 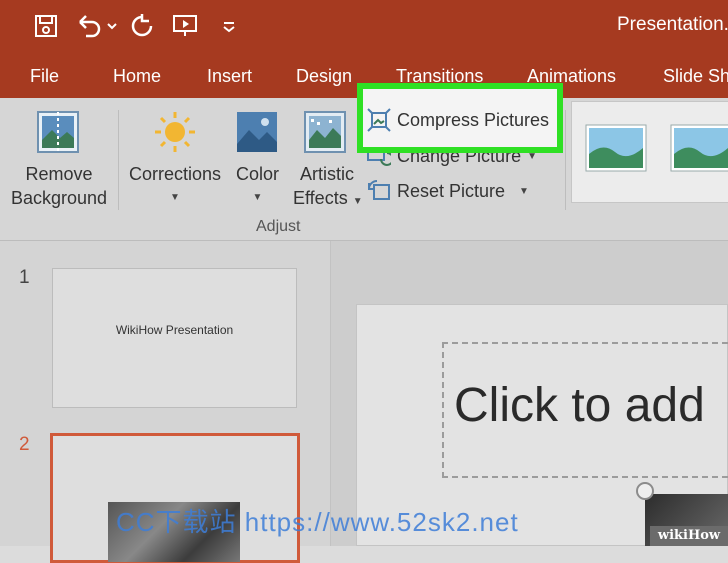 I want to click on window-title: Presentation.p, so click(x=672, y=24).